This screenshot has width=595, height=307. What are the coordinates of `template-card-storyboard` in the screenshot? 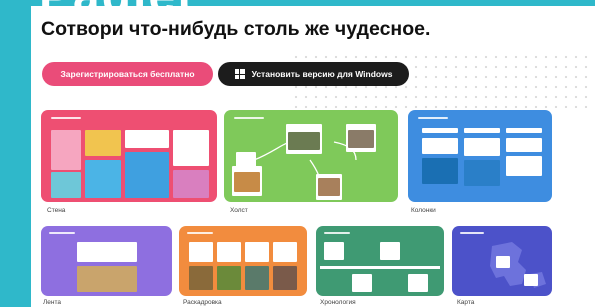 It's located at (243, 261).